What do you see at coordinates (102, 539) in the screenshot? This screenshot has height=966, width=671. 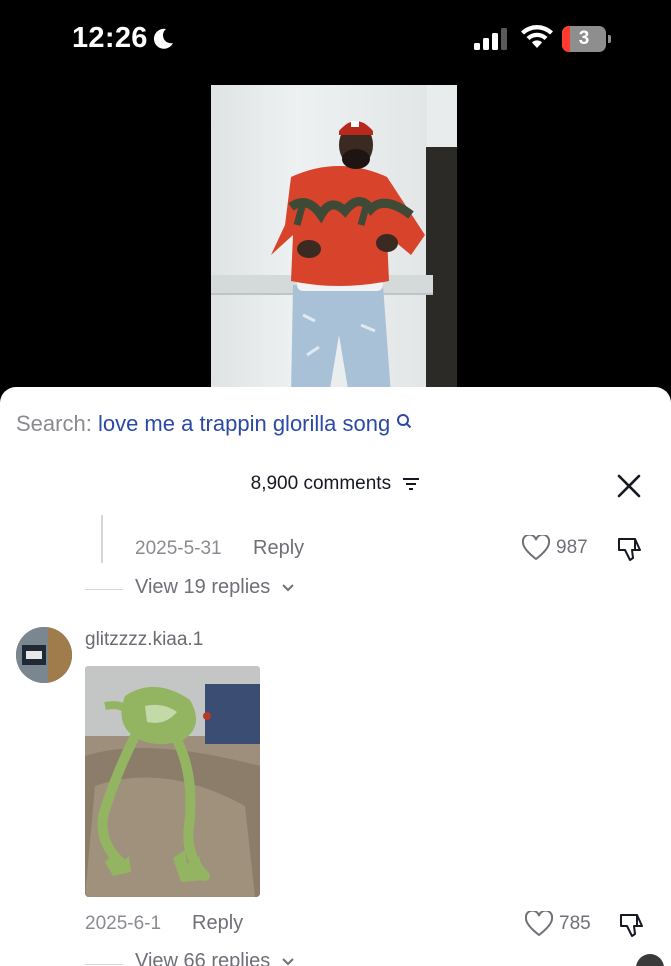 I see `reply-thread-line` at bounding box center [102, 539].